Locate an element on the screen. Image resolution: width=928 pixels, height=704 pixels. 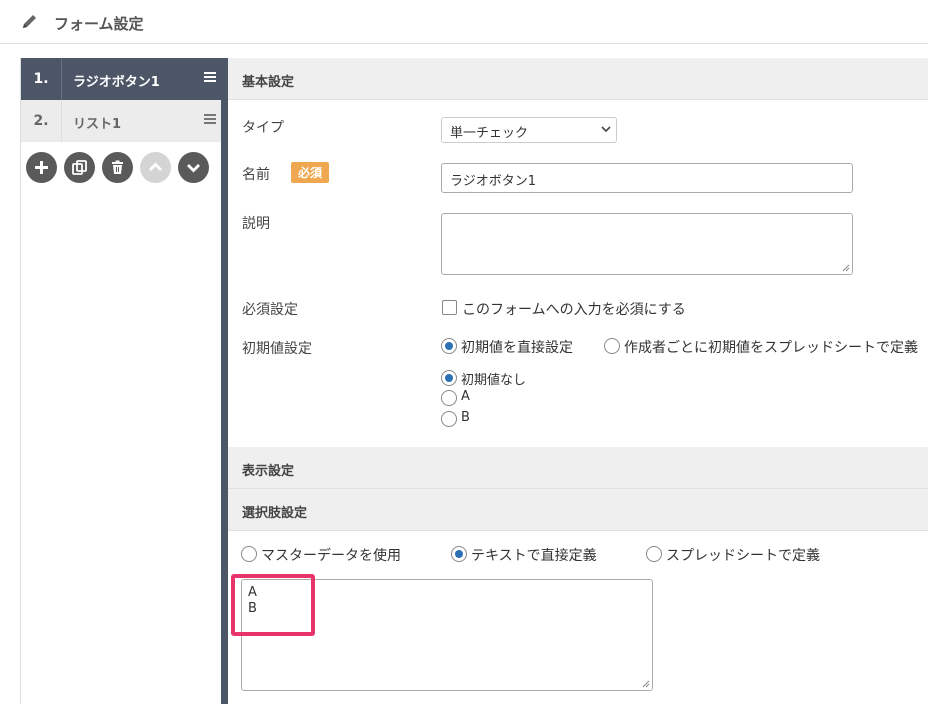
basic-settings-header: 基本設定 is located at coordinates (578, 79).